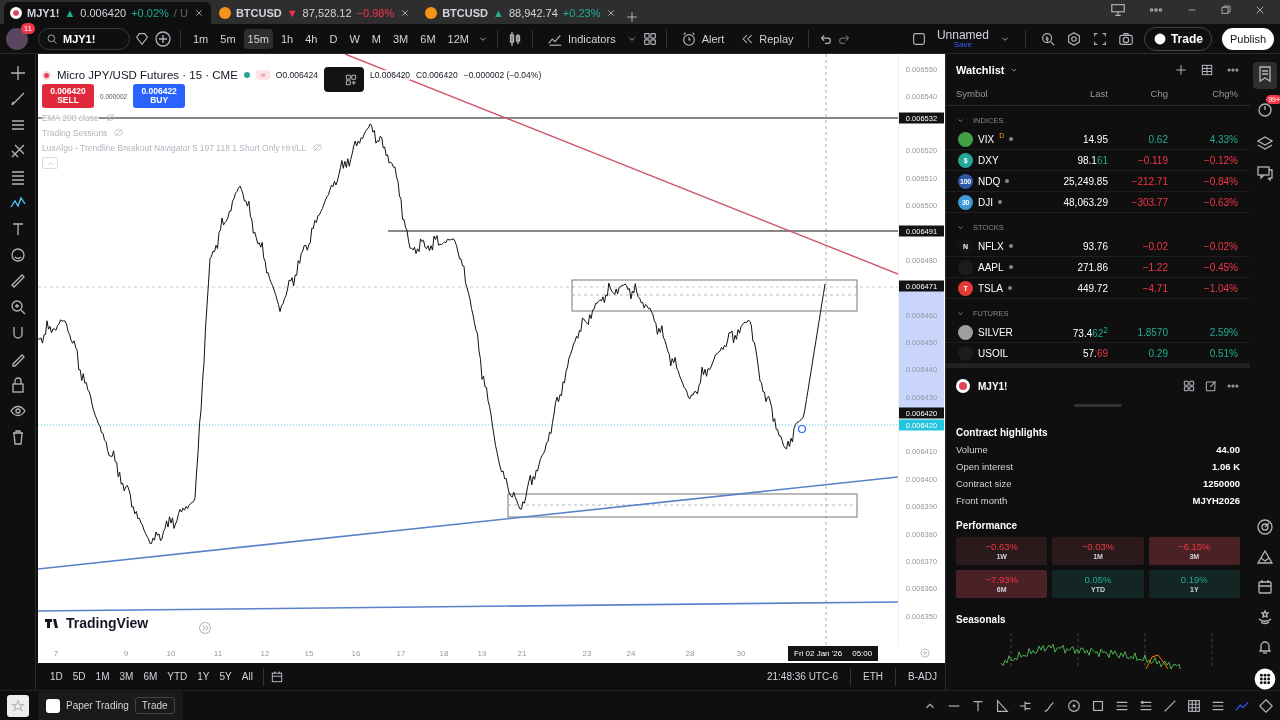  What do you see at coordinates (632, 17) in the screenshot?
I see `add-tab-icon` at bounding box center [632, 17].